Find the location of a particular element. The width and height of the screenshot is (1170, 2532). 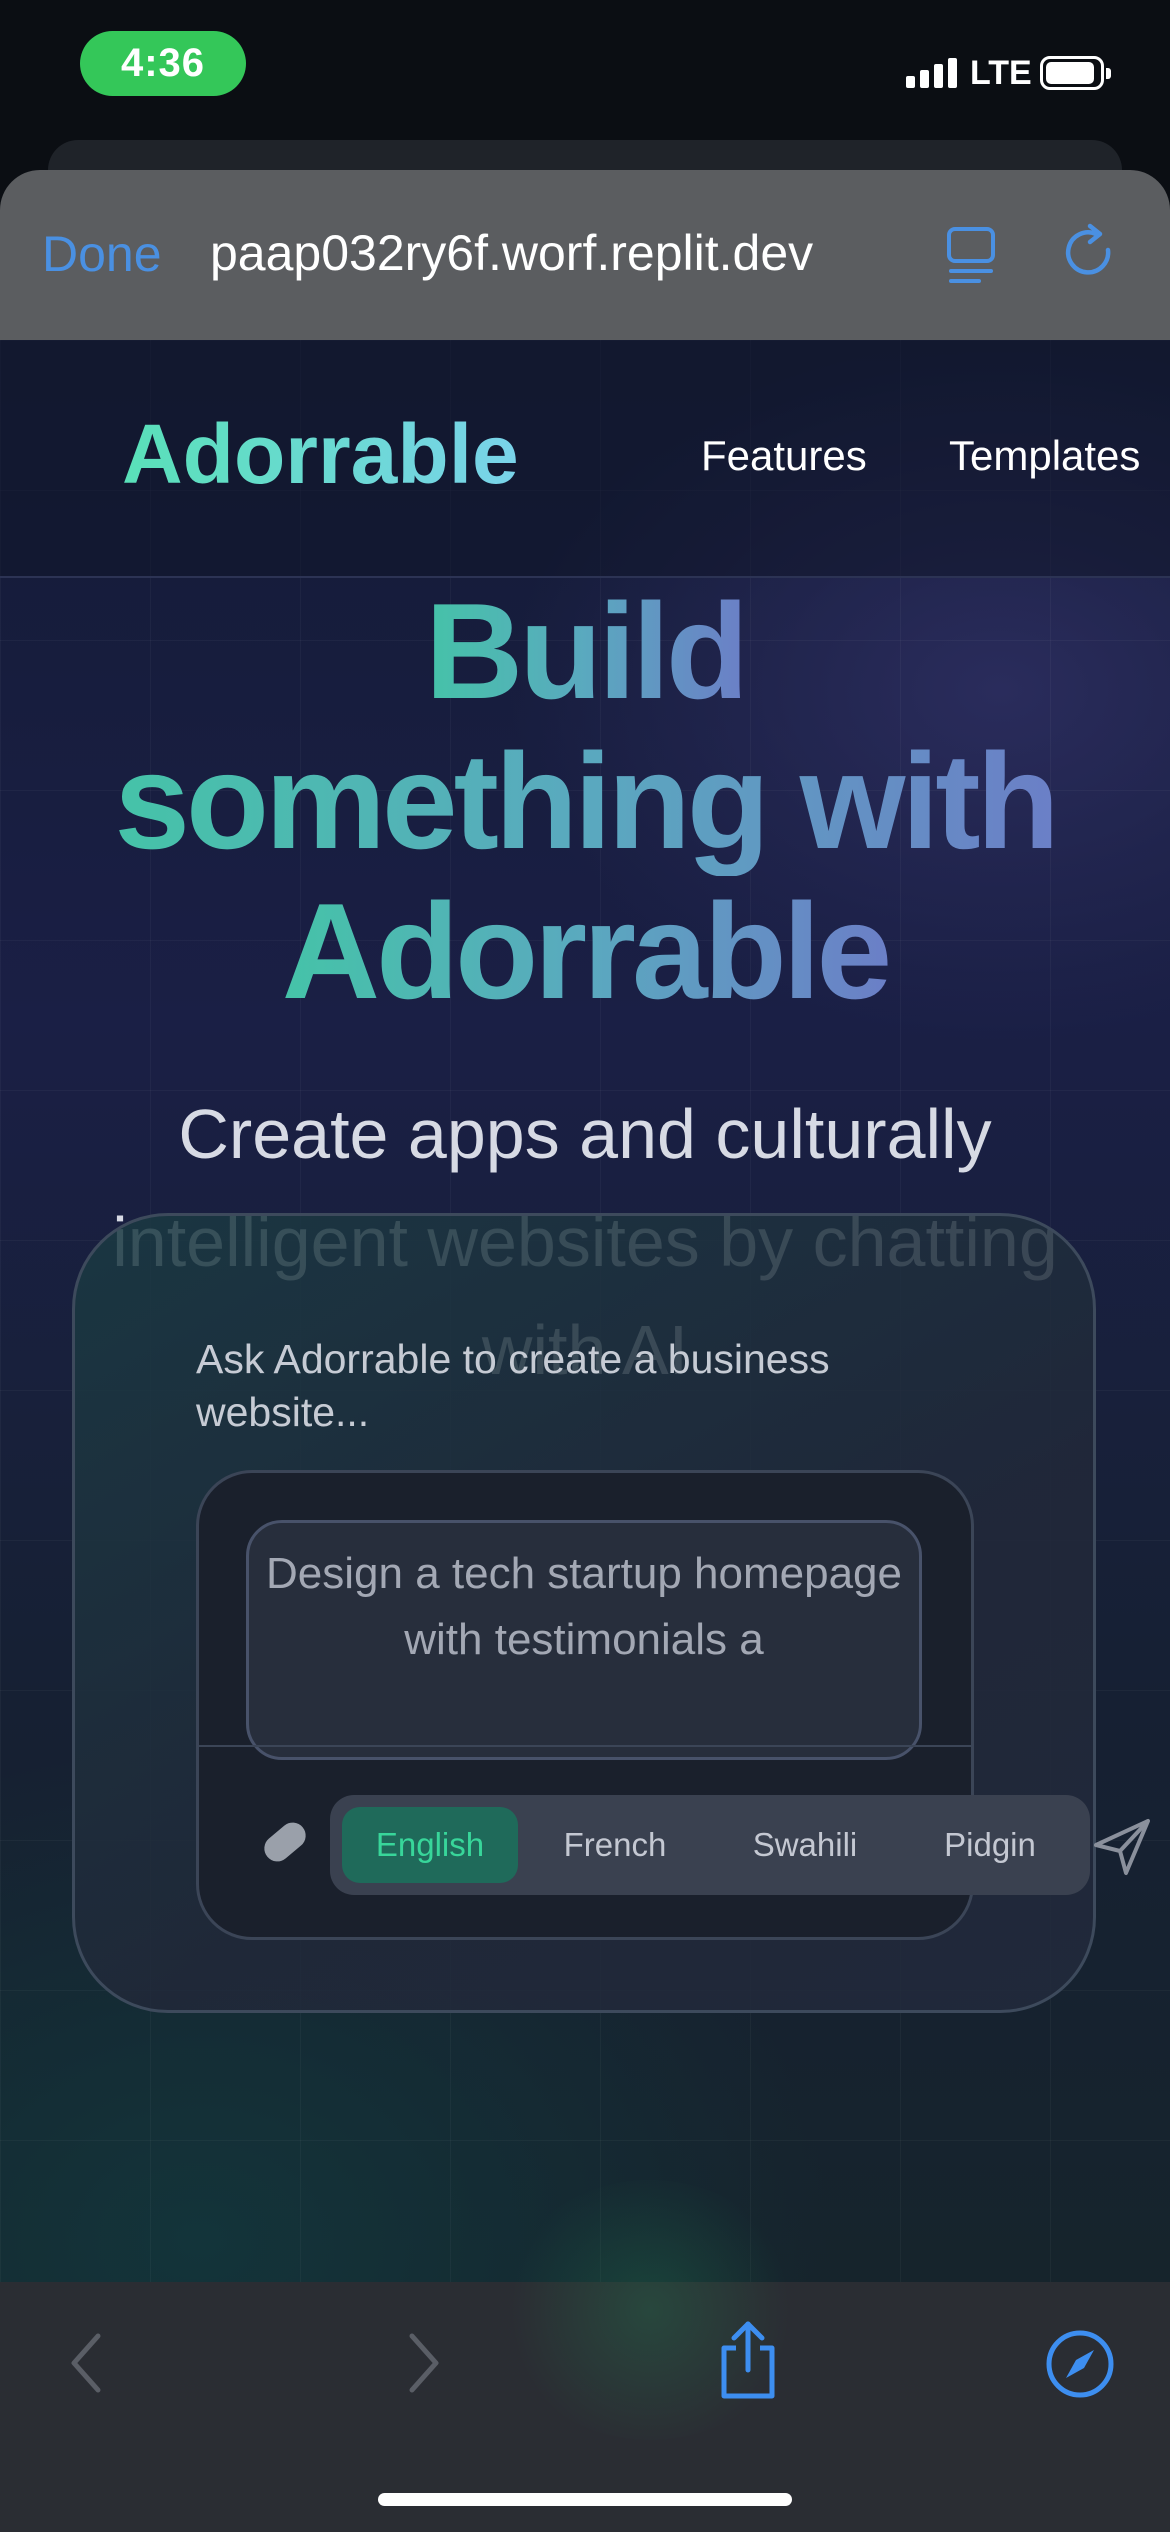

network-label: LTE is located at coordinates (1001, 73).